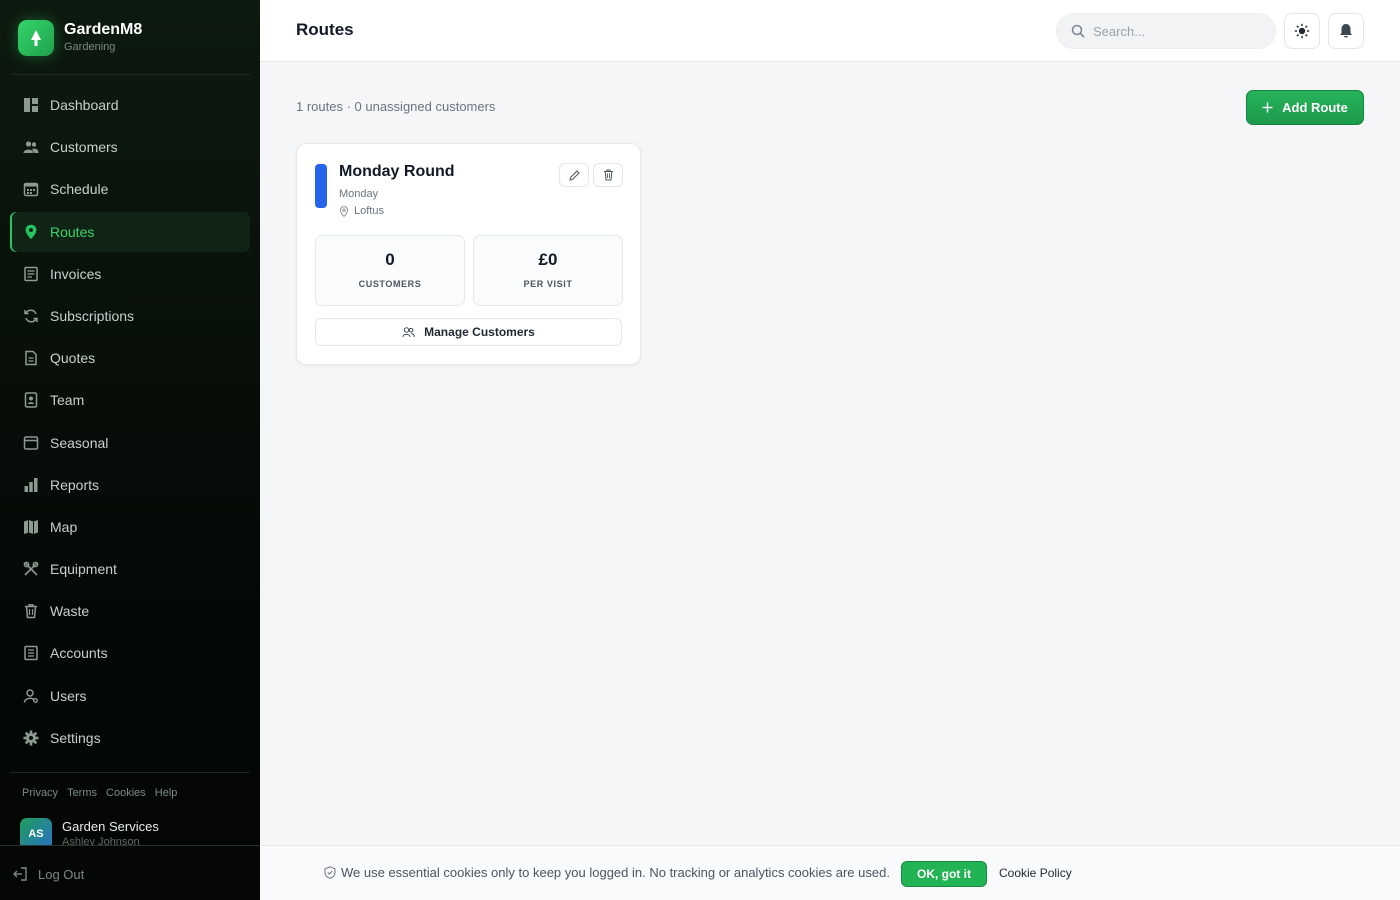  I want to click on per-visit-label: PER VISIT, so click(548, 284).